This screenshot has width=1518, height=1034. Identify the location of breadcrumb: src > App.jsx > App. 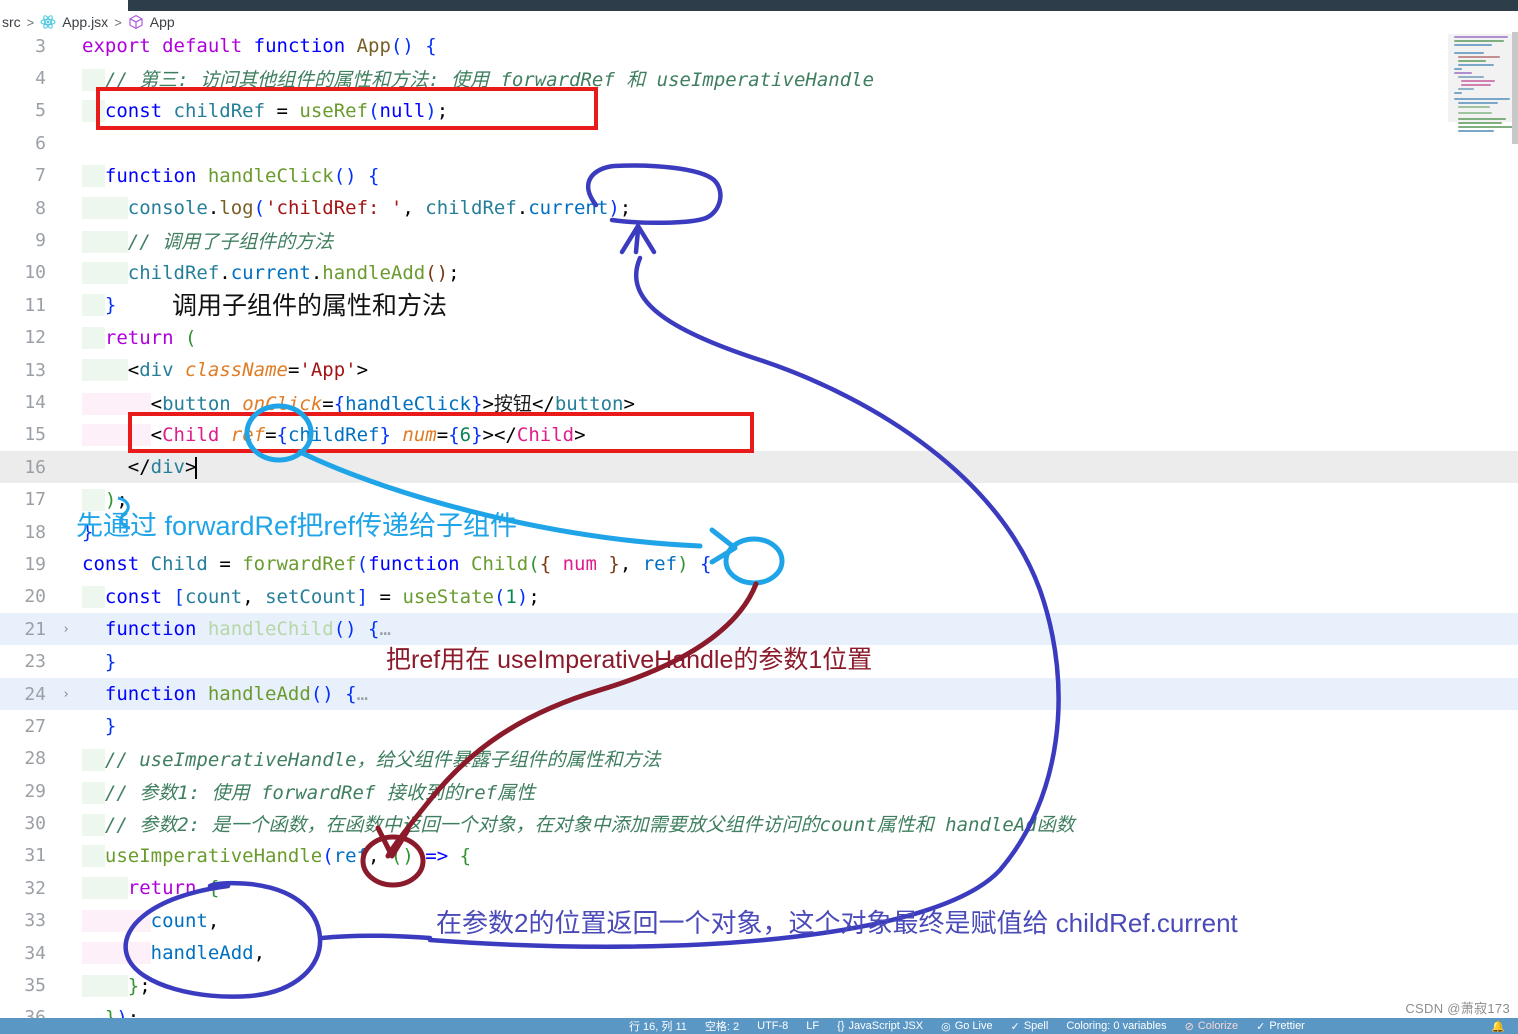
(87, 22).